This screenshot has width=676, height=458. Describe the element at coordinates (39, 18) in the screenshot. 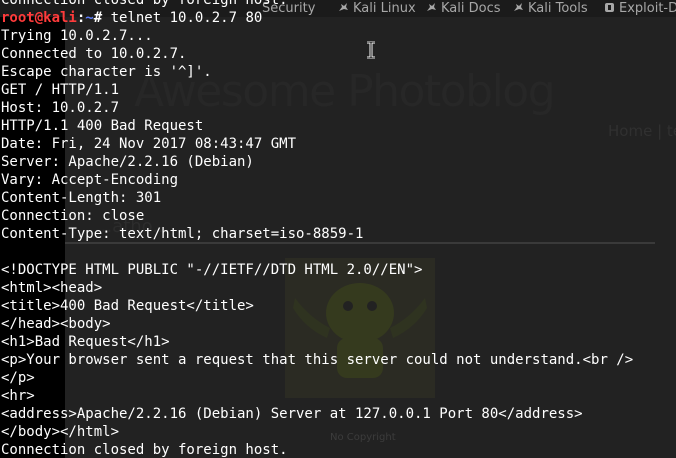

I see `prompt-user-host: root@kali` at that location.